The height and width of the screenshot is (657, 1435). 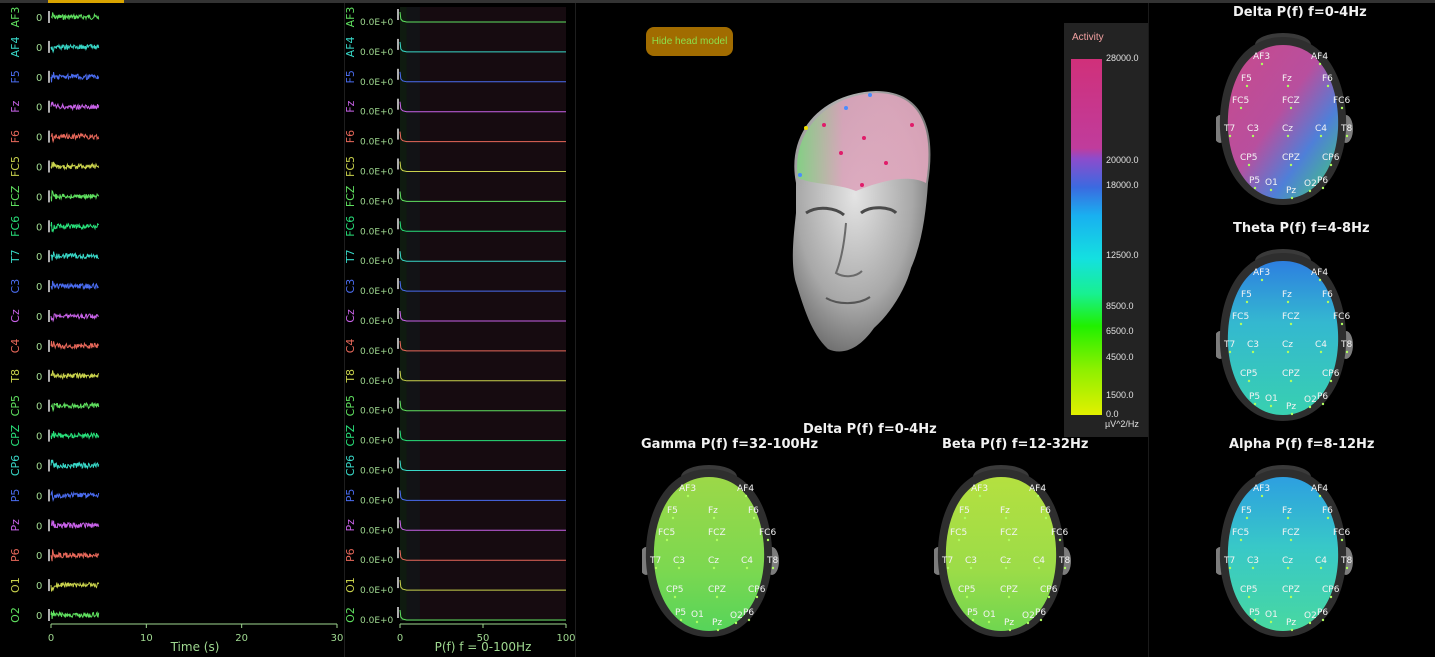 I want to click on electrode-label: AF4, so click(x=1319, y=273).